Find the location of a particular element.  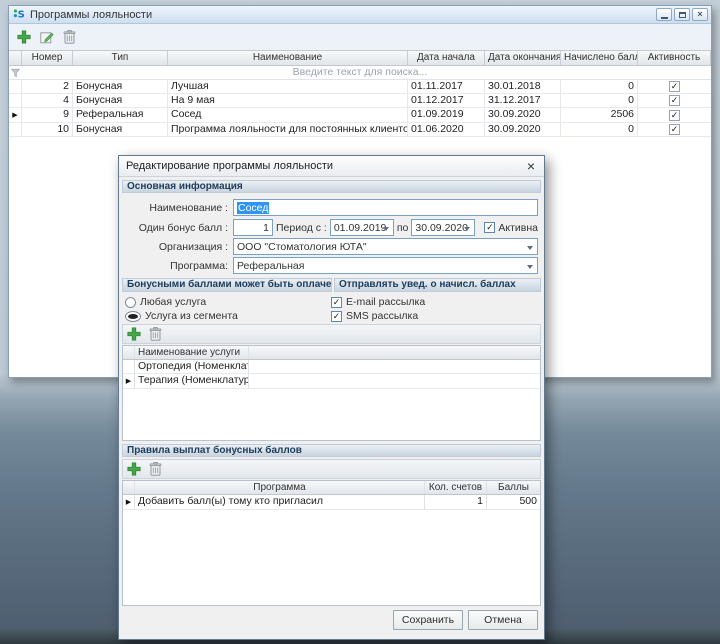

cell-date-start: 01.06.2020 is located at coordinates (446, 129).